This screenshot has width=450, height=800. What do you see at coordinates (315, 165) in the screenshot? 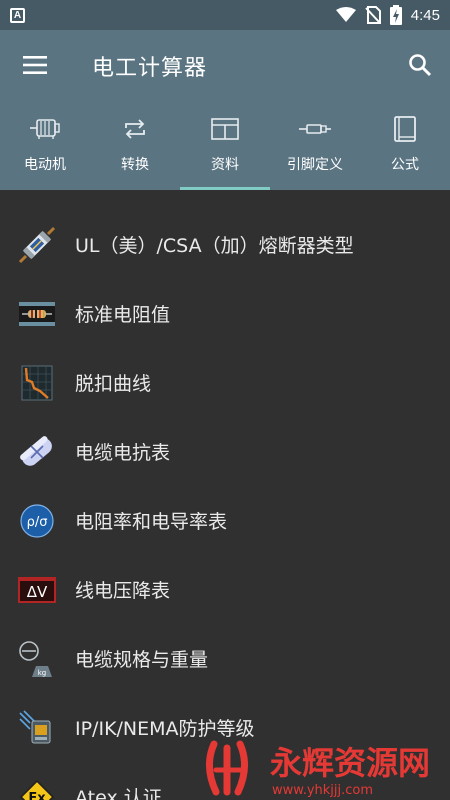
I see `tab-label: 引脚定义` at bounding box center [315, 165].